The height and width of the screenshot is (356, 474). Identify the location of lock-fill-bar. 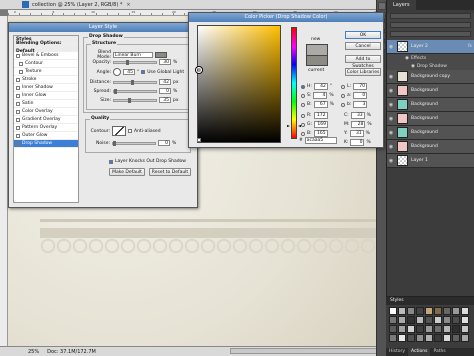
(430, 34).